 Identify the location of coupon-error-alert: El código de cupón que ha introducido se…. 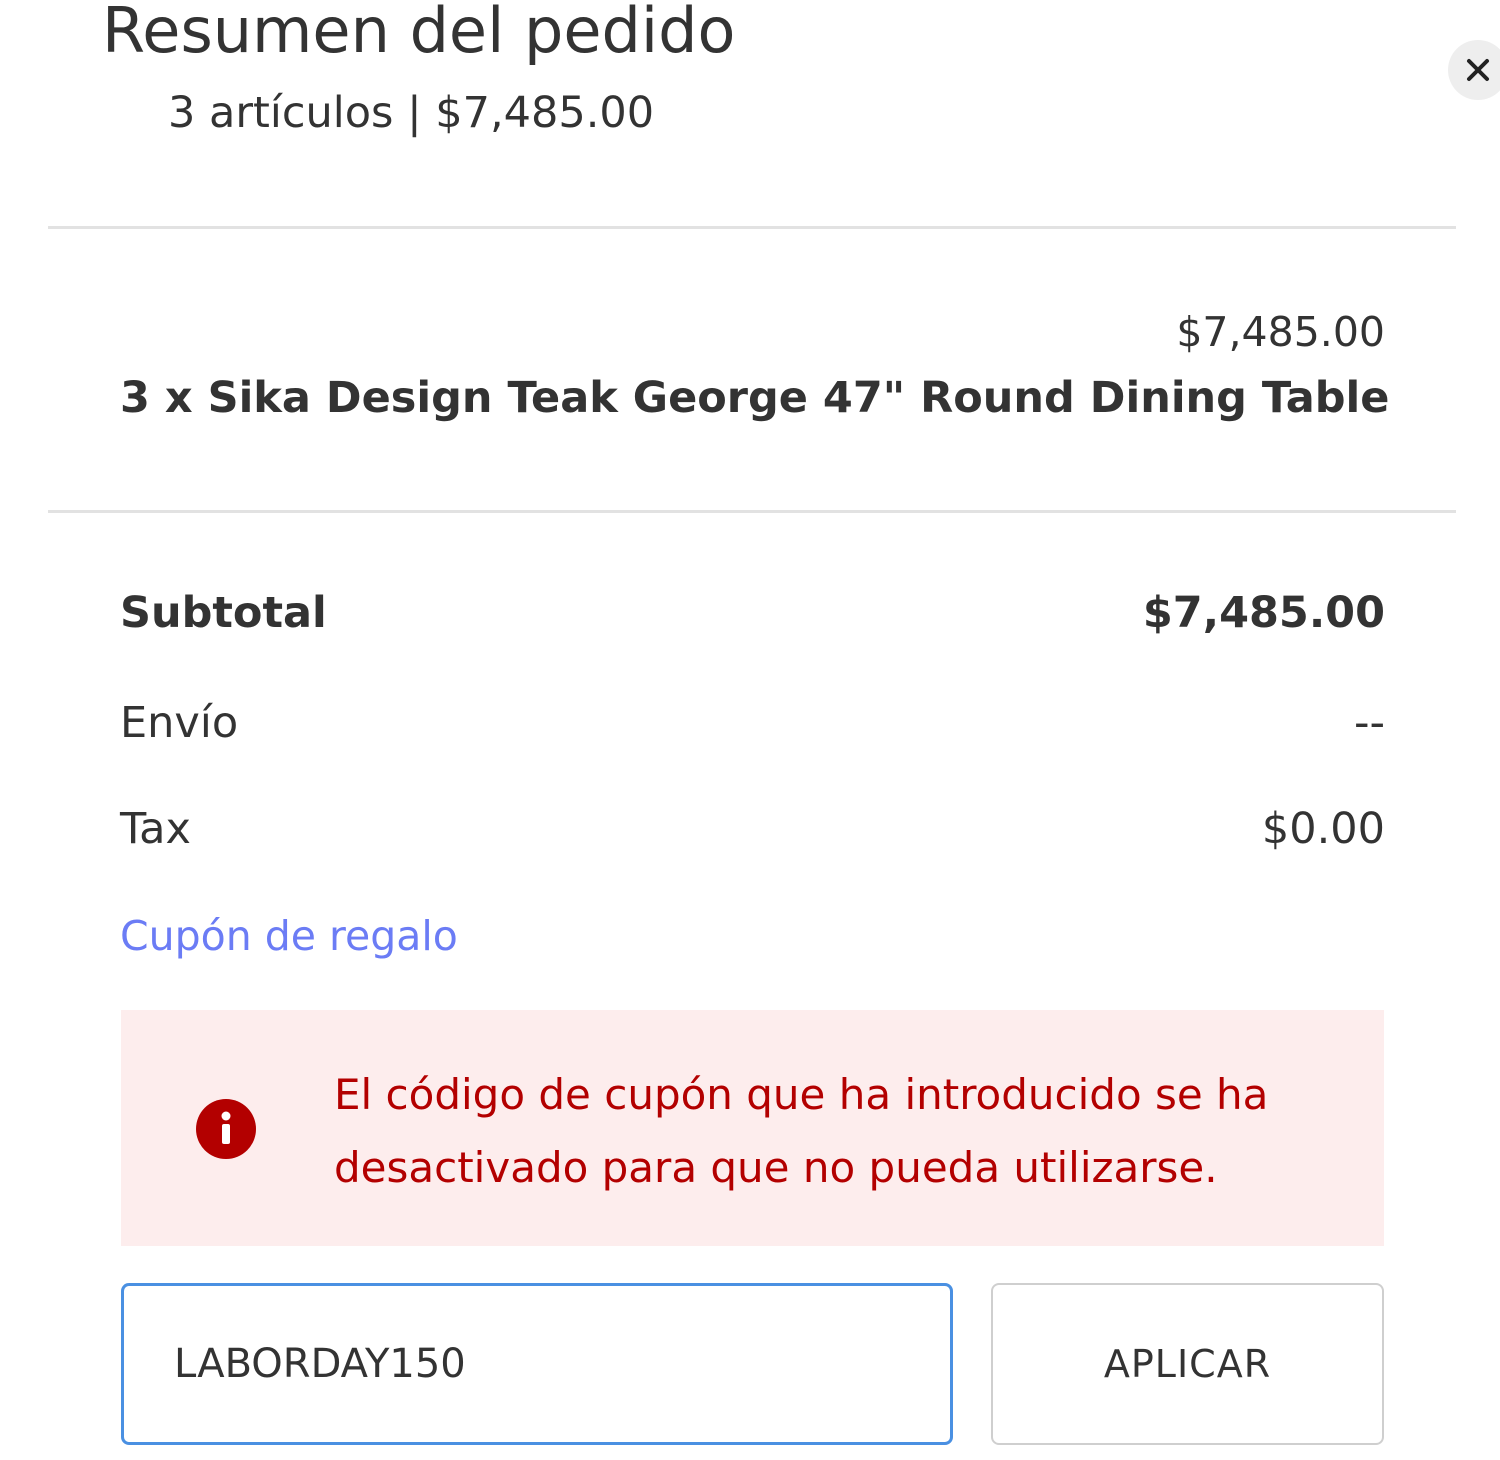
(752, 1128).